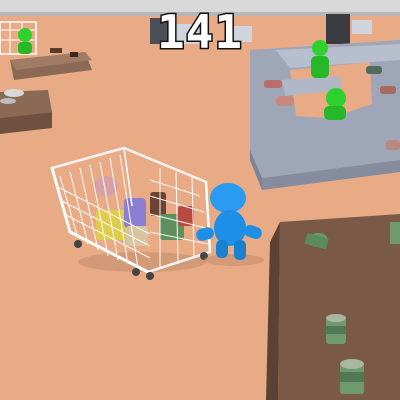  I want to click on money-counter: 141, so click(199, 32).